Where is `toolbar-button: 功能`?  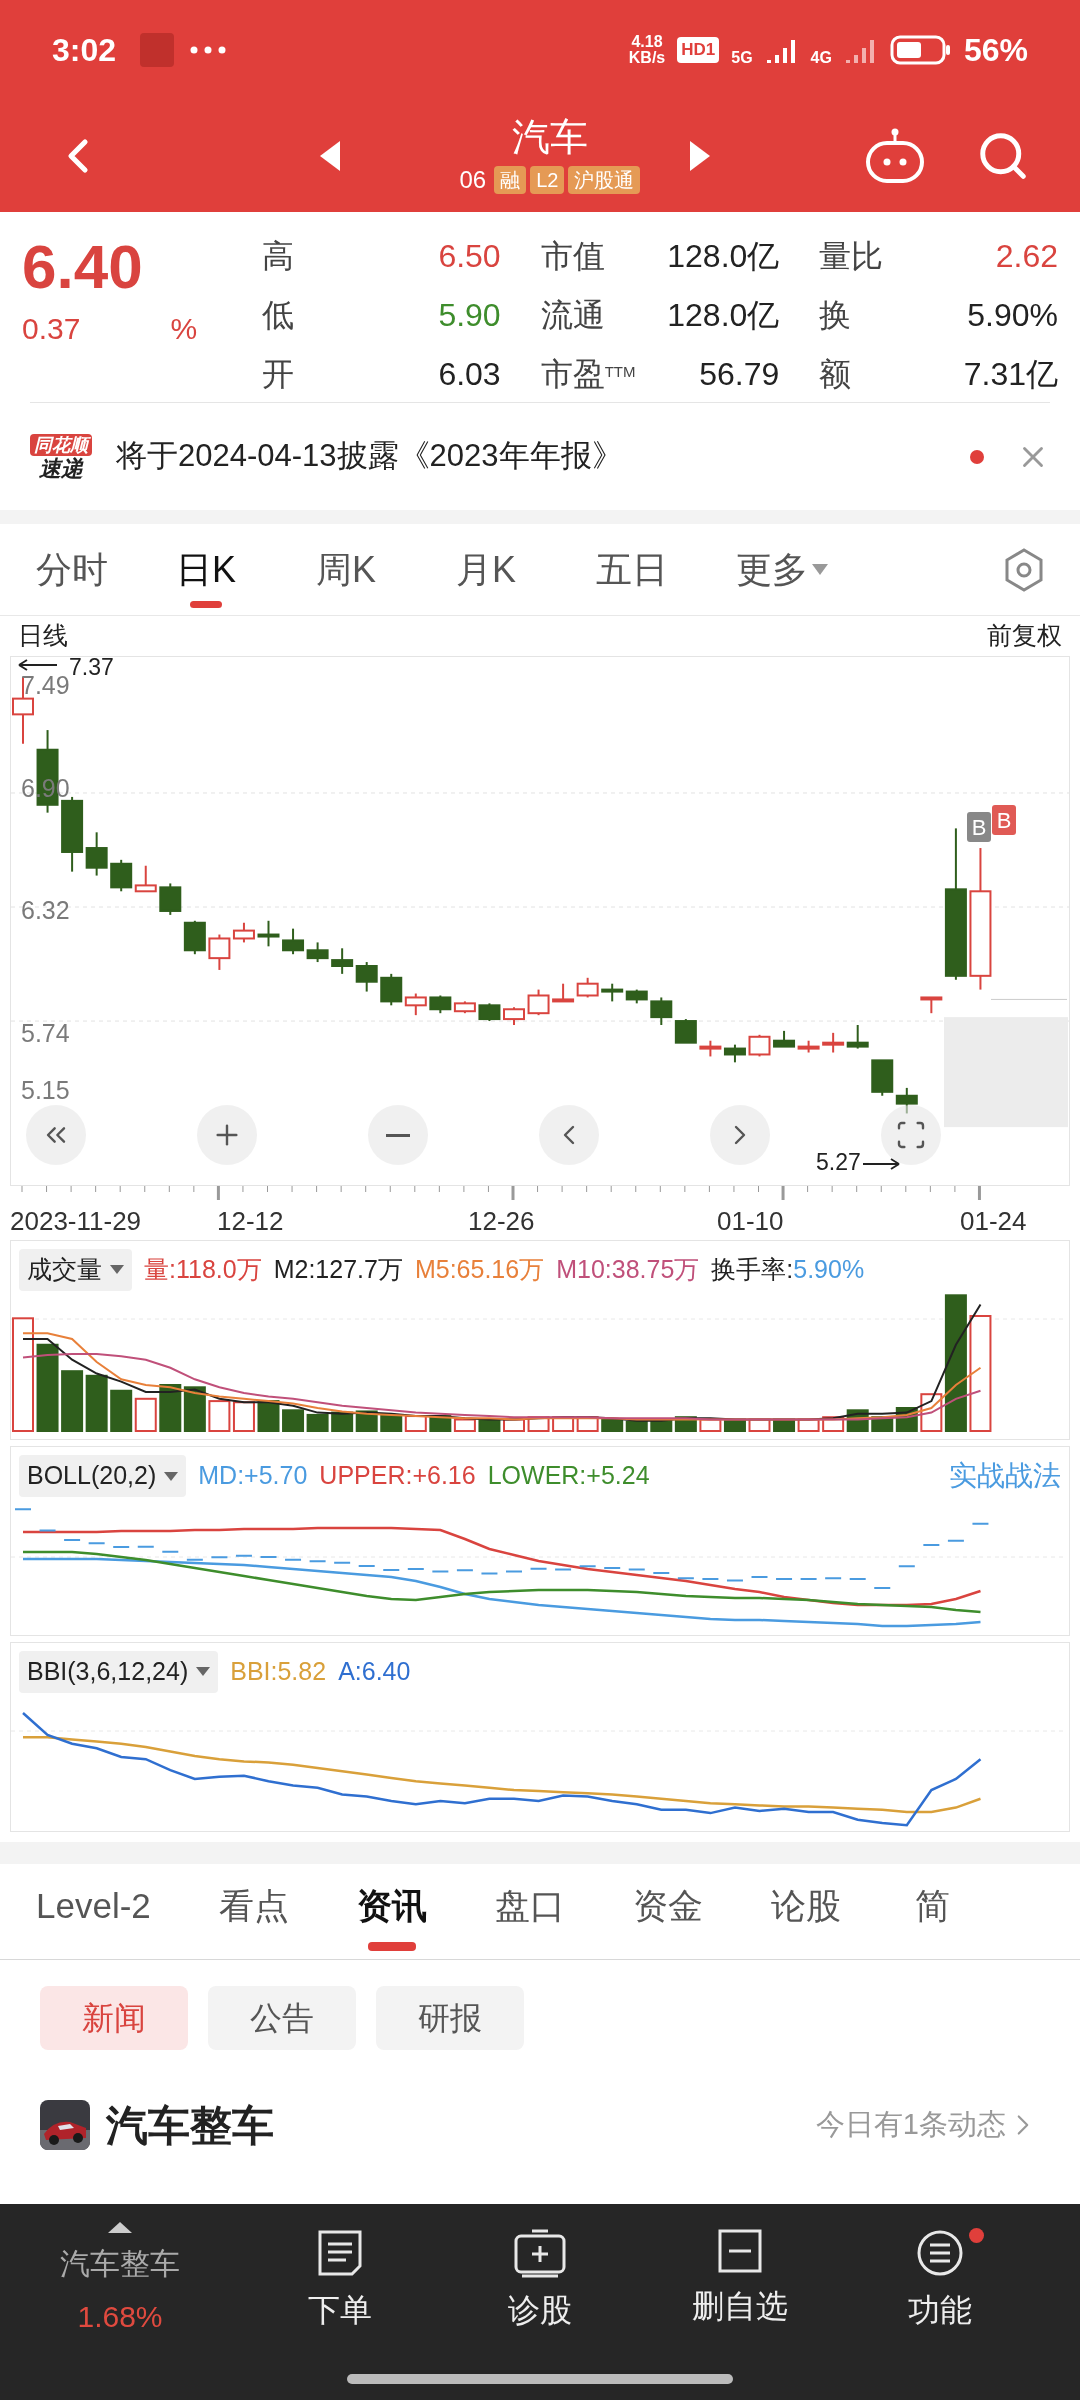 toolbar-button: 功能 is located at coordinates (940, 2278).